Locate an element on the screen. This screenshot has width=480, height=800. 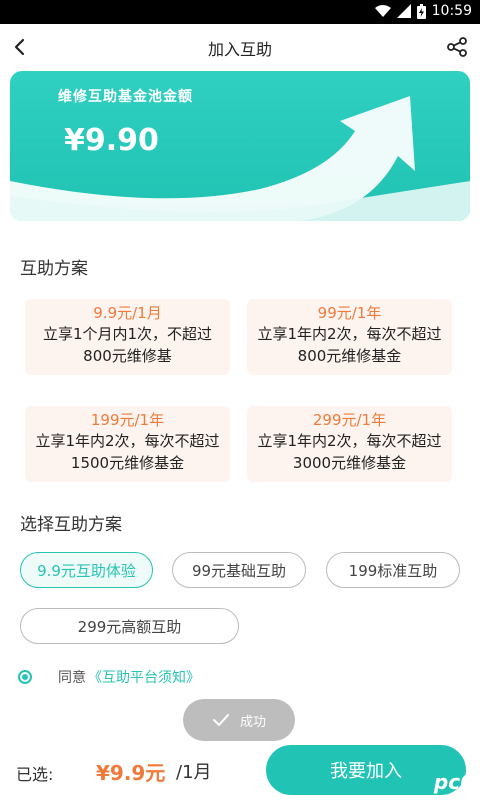
option-chip-9.9: 9.9元互助体验 is located at coordinates (86, 570).